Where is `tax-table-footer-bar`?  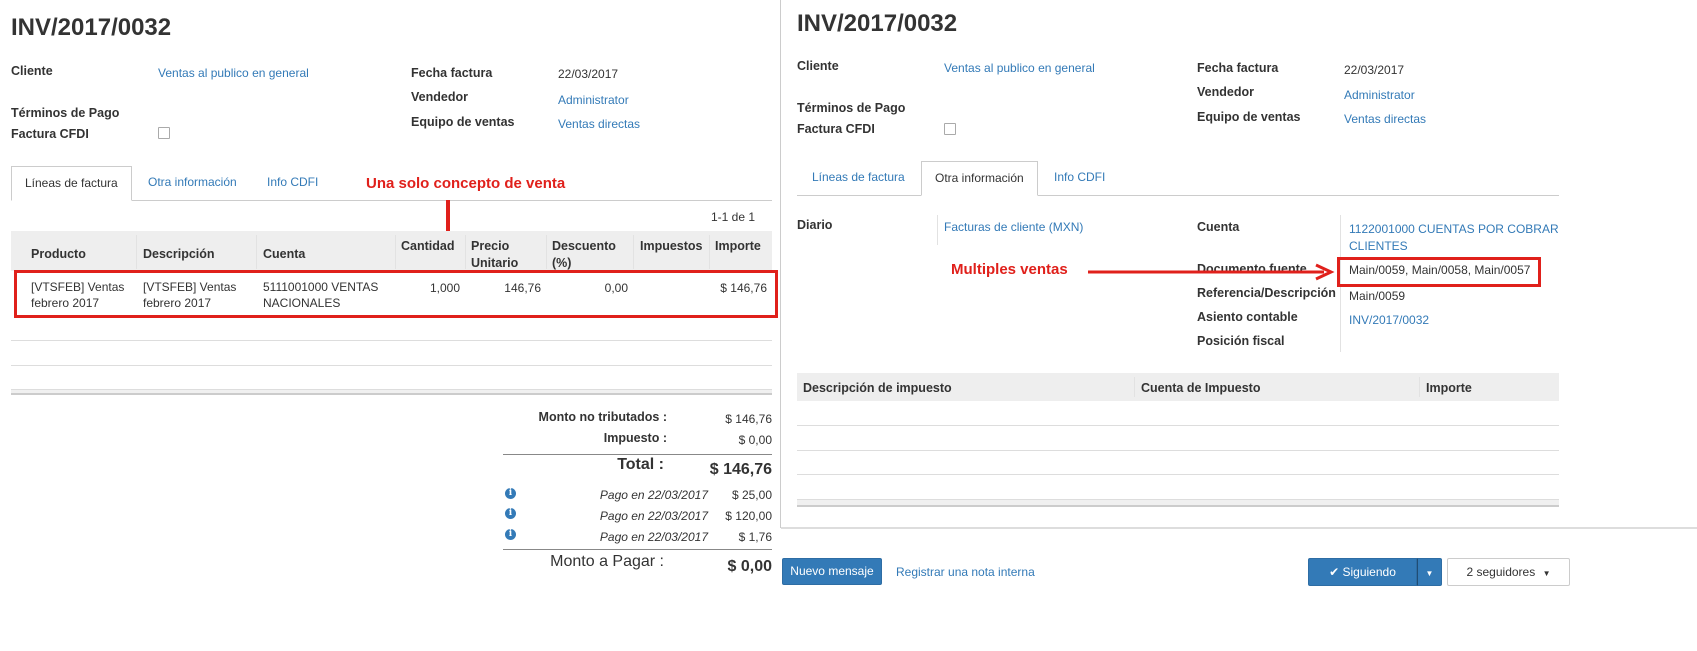
tax-table-footer-bar is located at coordinates (1178, 503).